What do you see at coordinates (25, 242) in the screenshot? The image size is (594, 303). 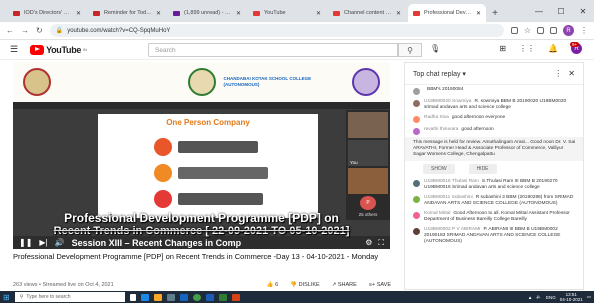 I see `pause-icon: ❚❚` at bounding box center [25, 242].